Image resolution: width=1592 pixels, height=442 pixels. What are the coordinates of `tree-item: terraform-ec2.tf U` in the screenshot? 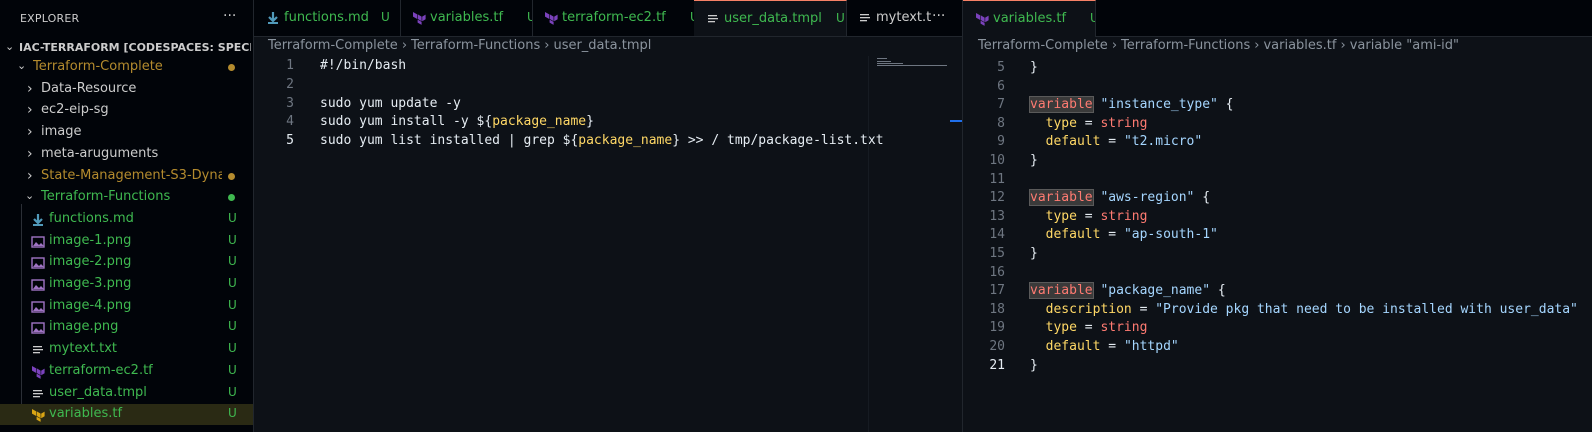 It's located at (126, 371).